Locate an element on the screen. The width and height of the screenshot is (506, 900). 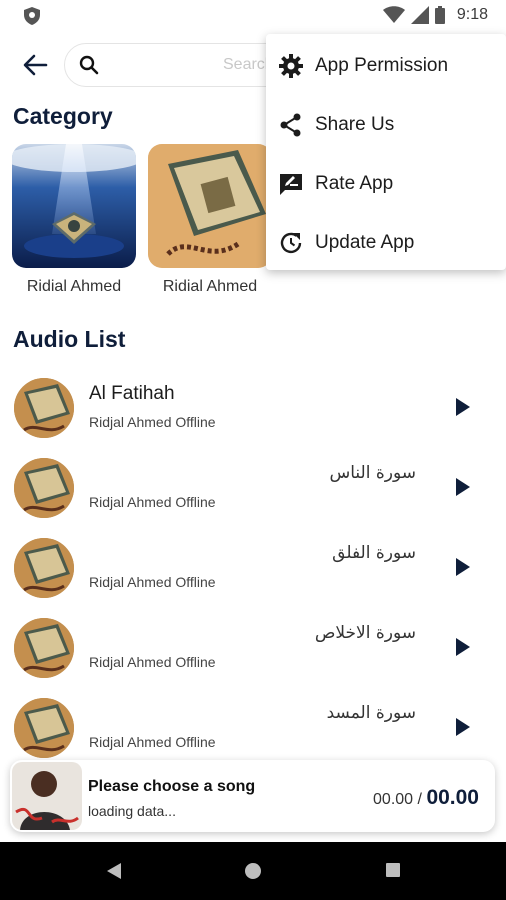
update-icon is located at coordinates (291, 243).